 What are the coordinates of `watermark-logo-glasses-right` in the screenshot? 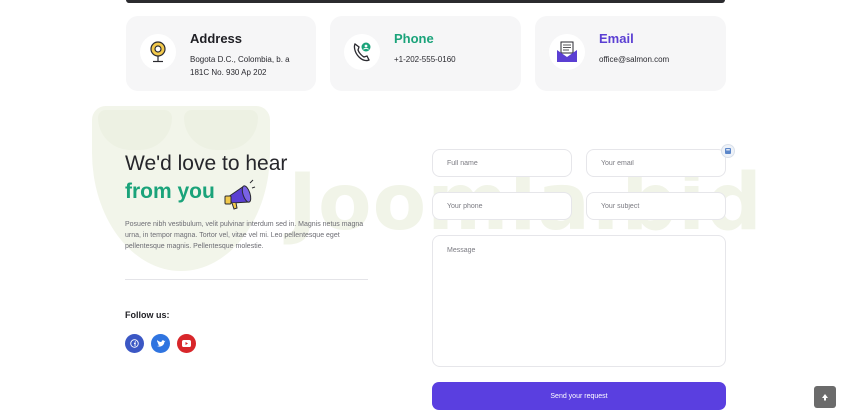 It's located at (221, 130).